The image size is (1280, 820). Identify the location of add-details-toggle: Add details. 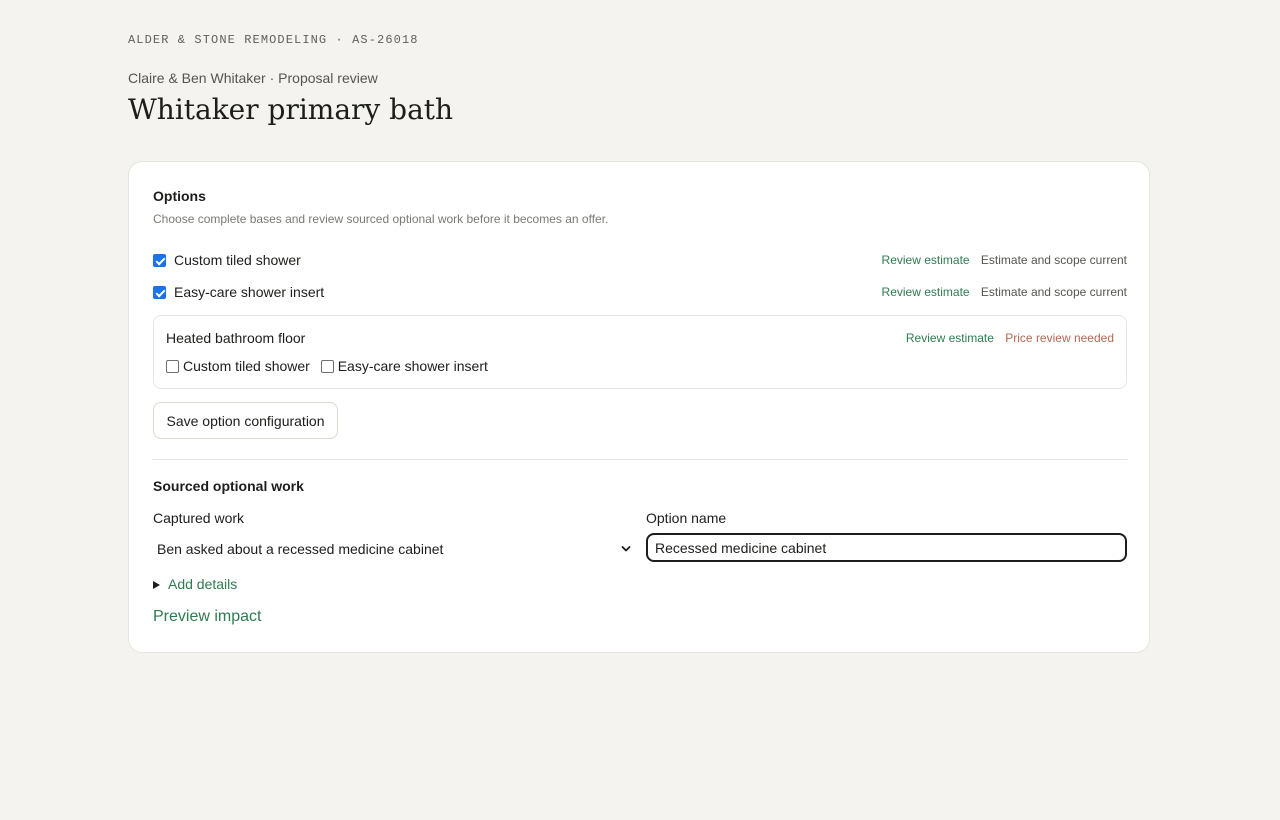
(195, 584).